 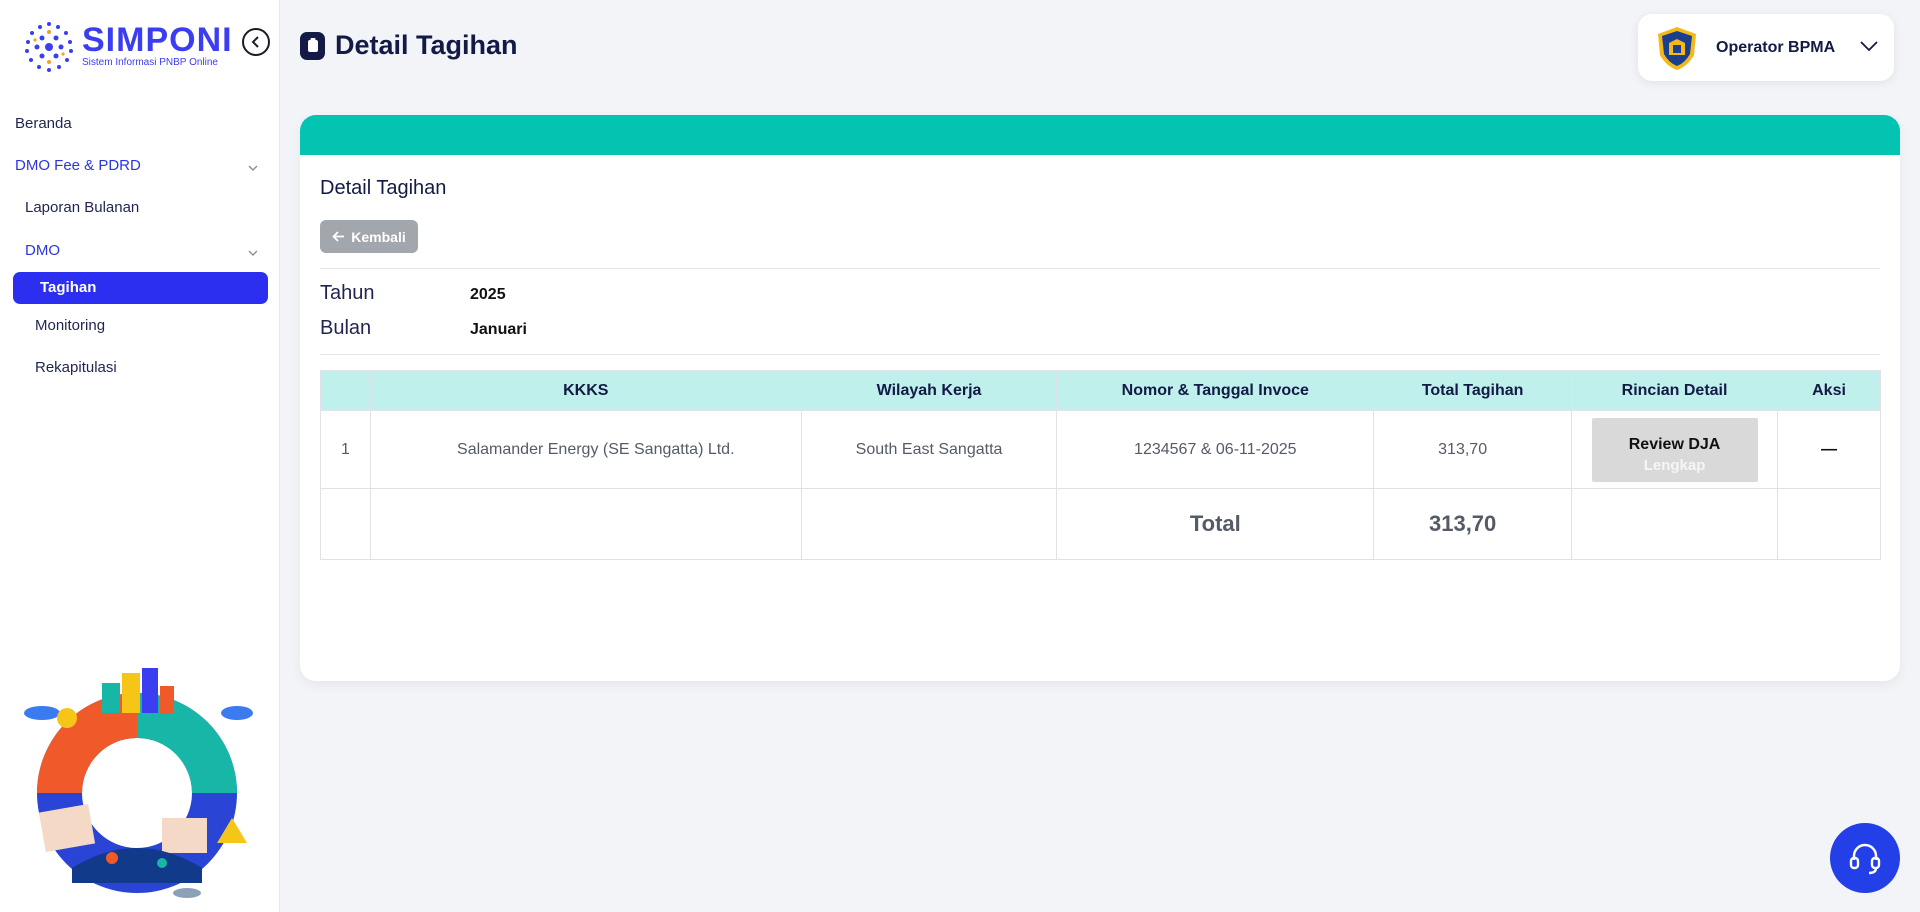 I want to click on kemenkeu-logo-icon, so click(x=1677, y=48).